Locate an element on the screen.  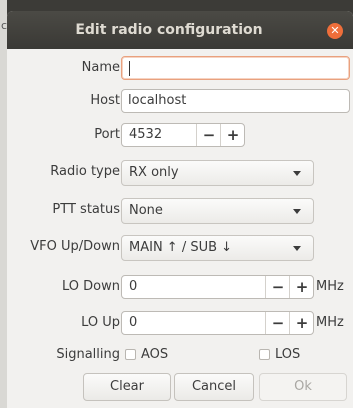
lo-down-value: 0 is located at coordinates (133, 286).